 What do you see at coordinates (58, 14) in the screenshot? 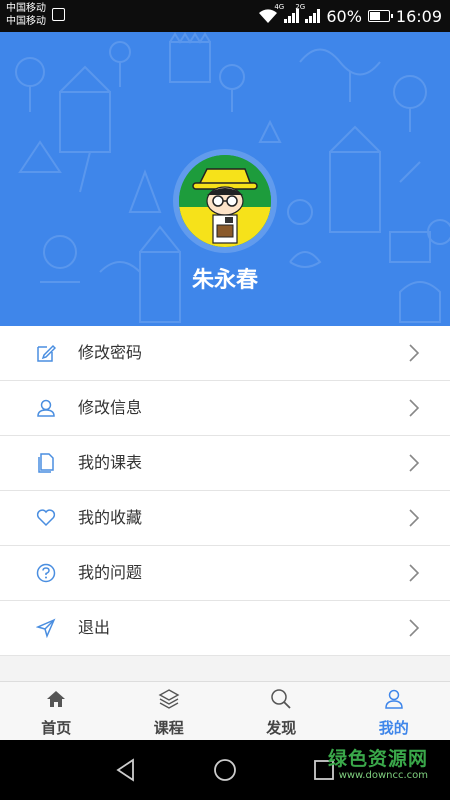
I see `image-notification-icon` at bounding box center [58, 14].